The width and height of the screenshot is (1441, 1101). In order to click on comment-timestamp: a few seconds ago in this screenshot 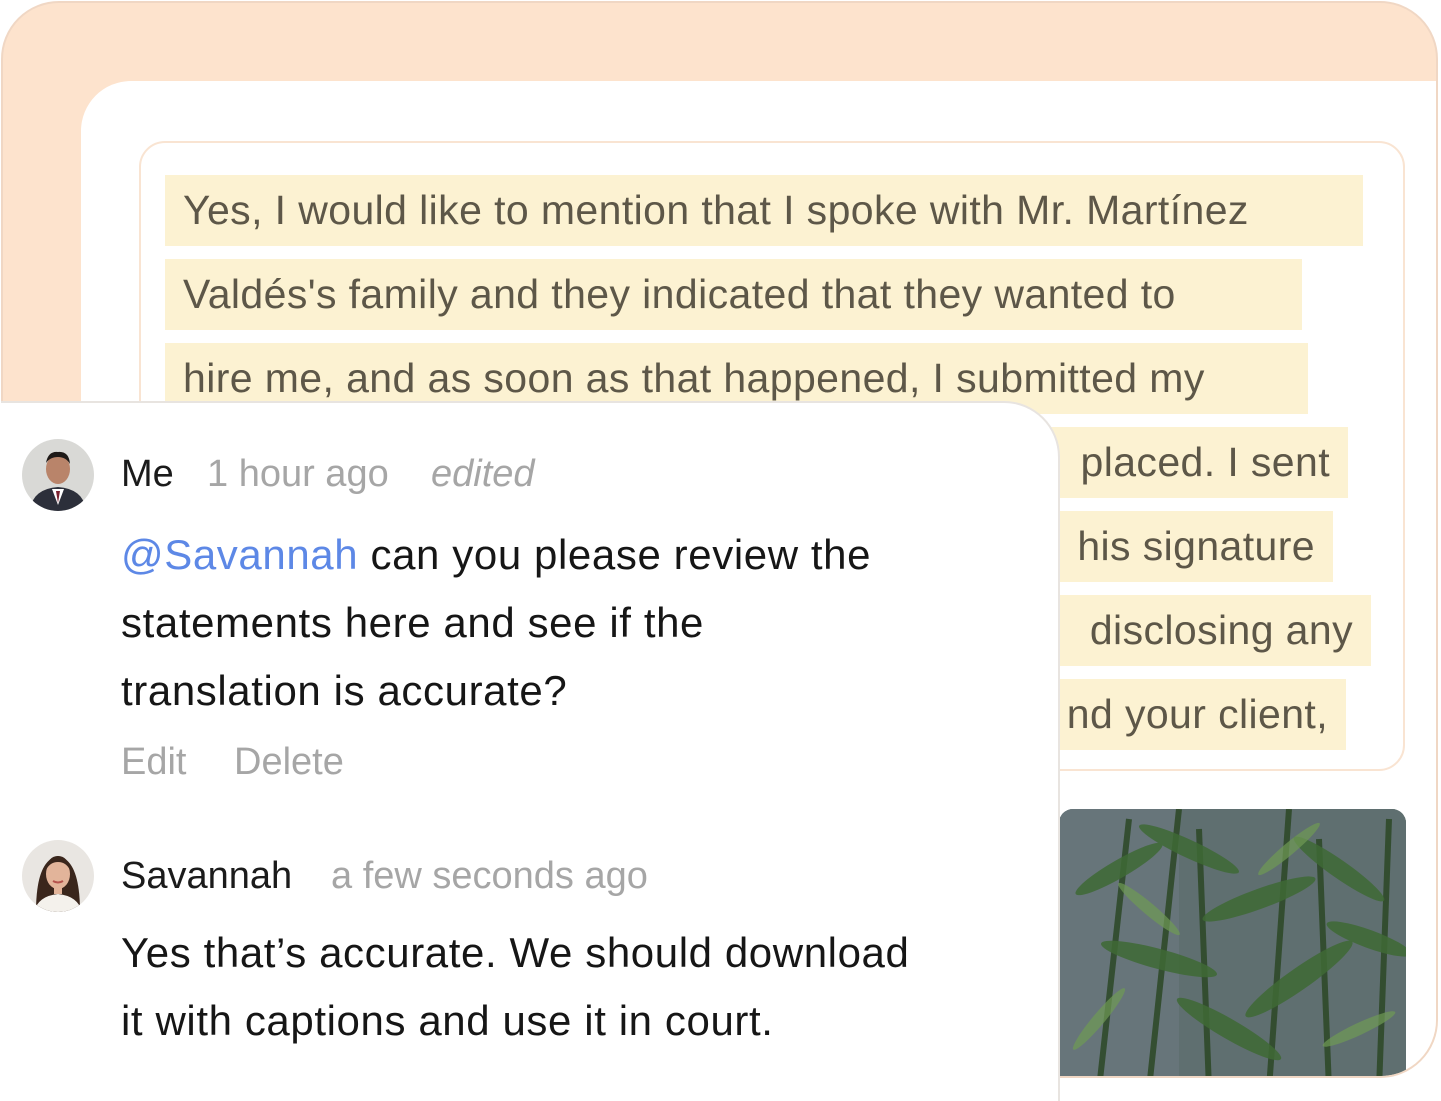, I will do `click(489, 876)`.